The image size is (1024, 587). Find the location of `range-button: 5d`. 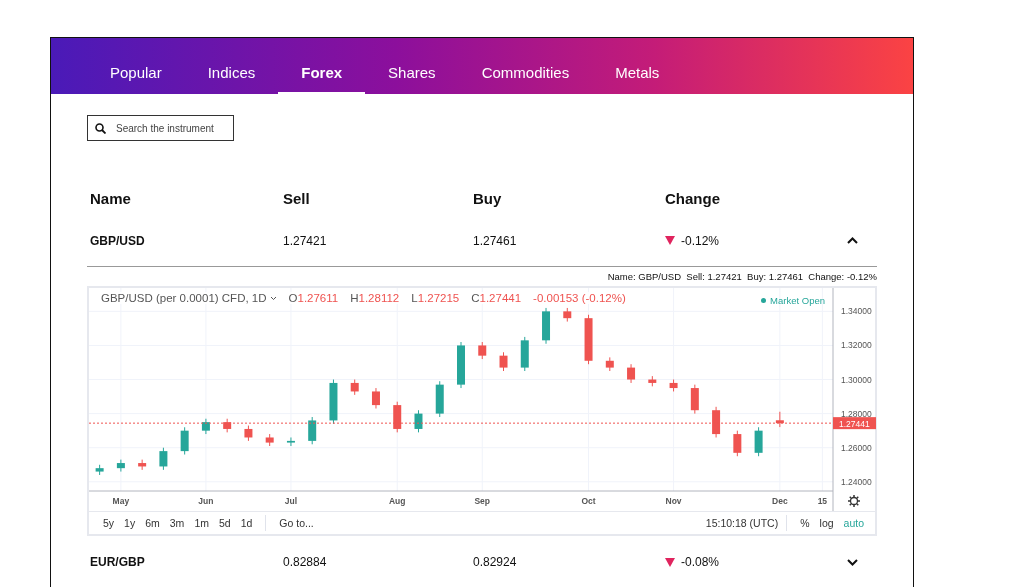

range-button: 5d is located at coordinates (224, 523).